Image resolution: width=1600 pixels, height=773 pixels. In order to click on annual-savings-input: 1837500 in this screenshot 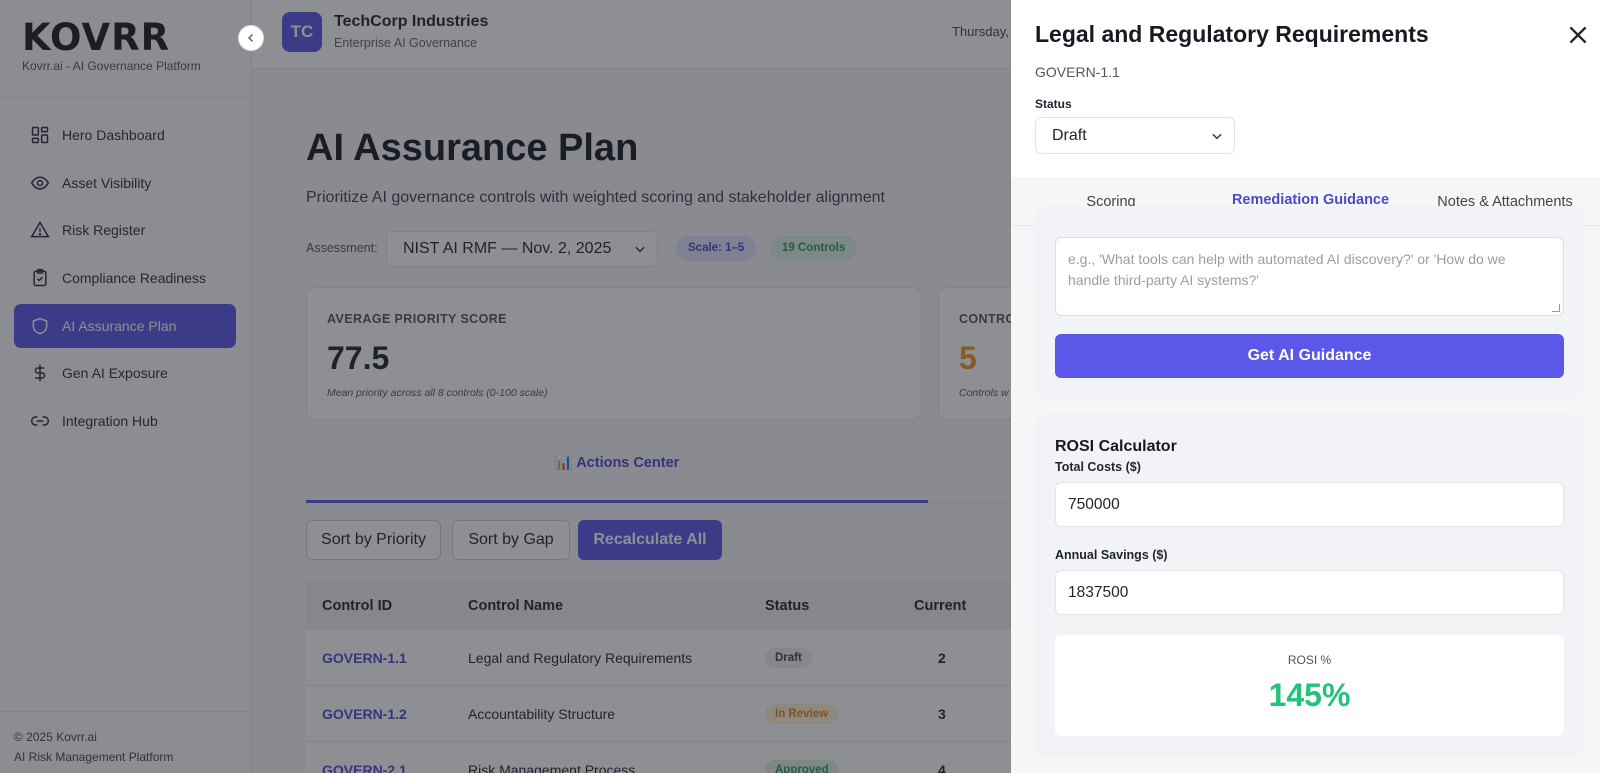, I will do `click(1309, 592)`.